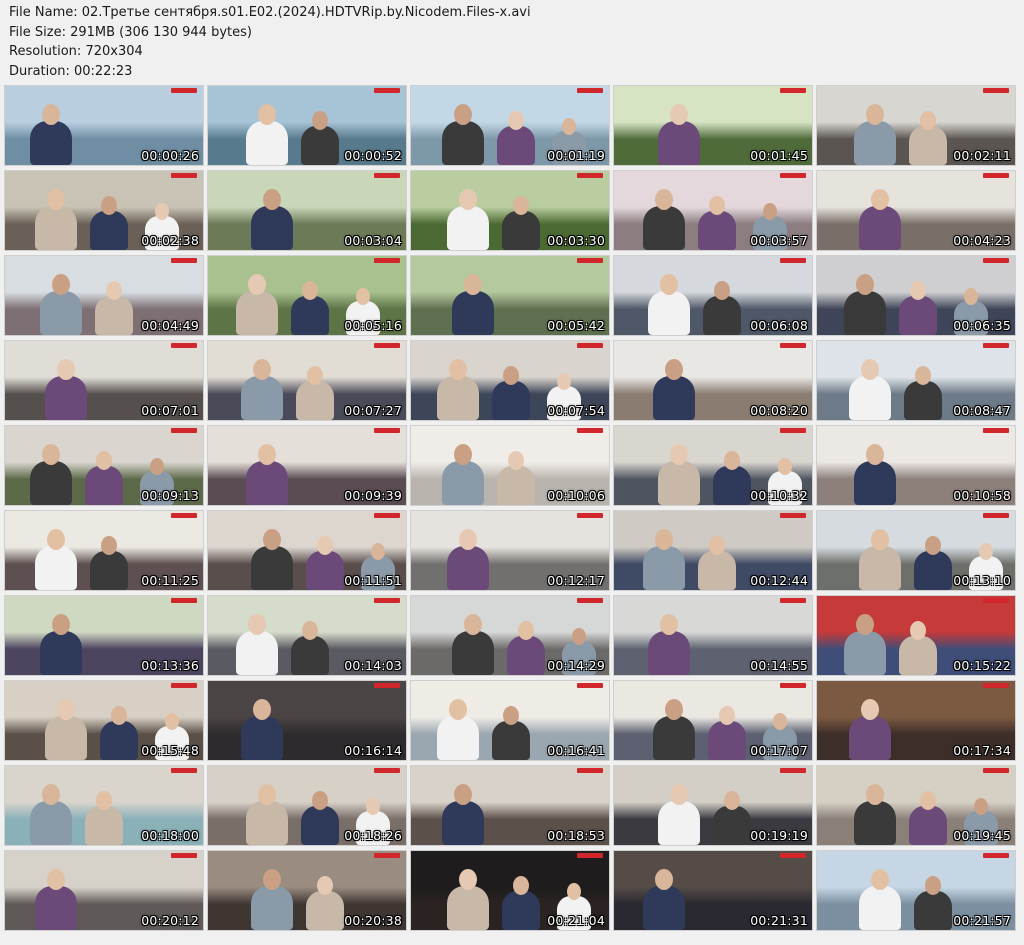 The image size is (1024, 945). I want to click on thumbnail-hallway-fight: 00:19:19, so click(713, 805).